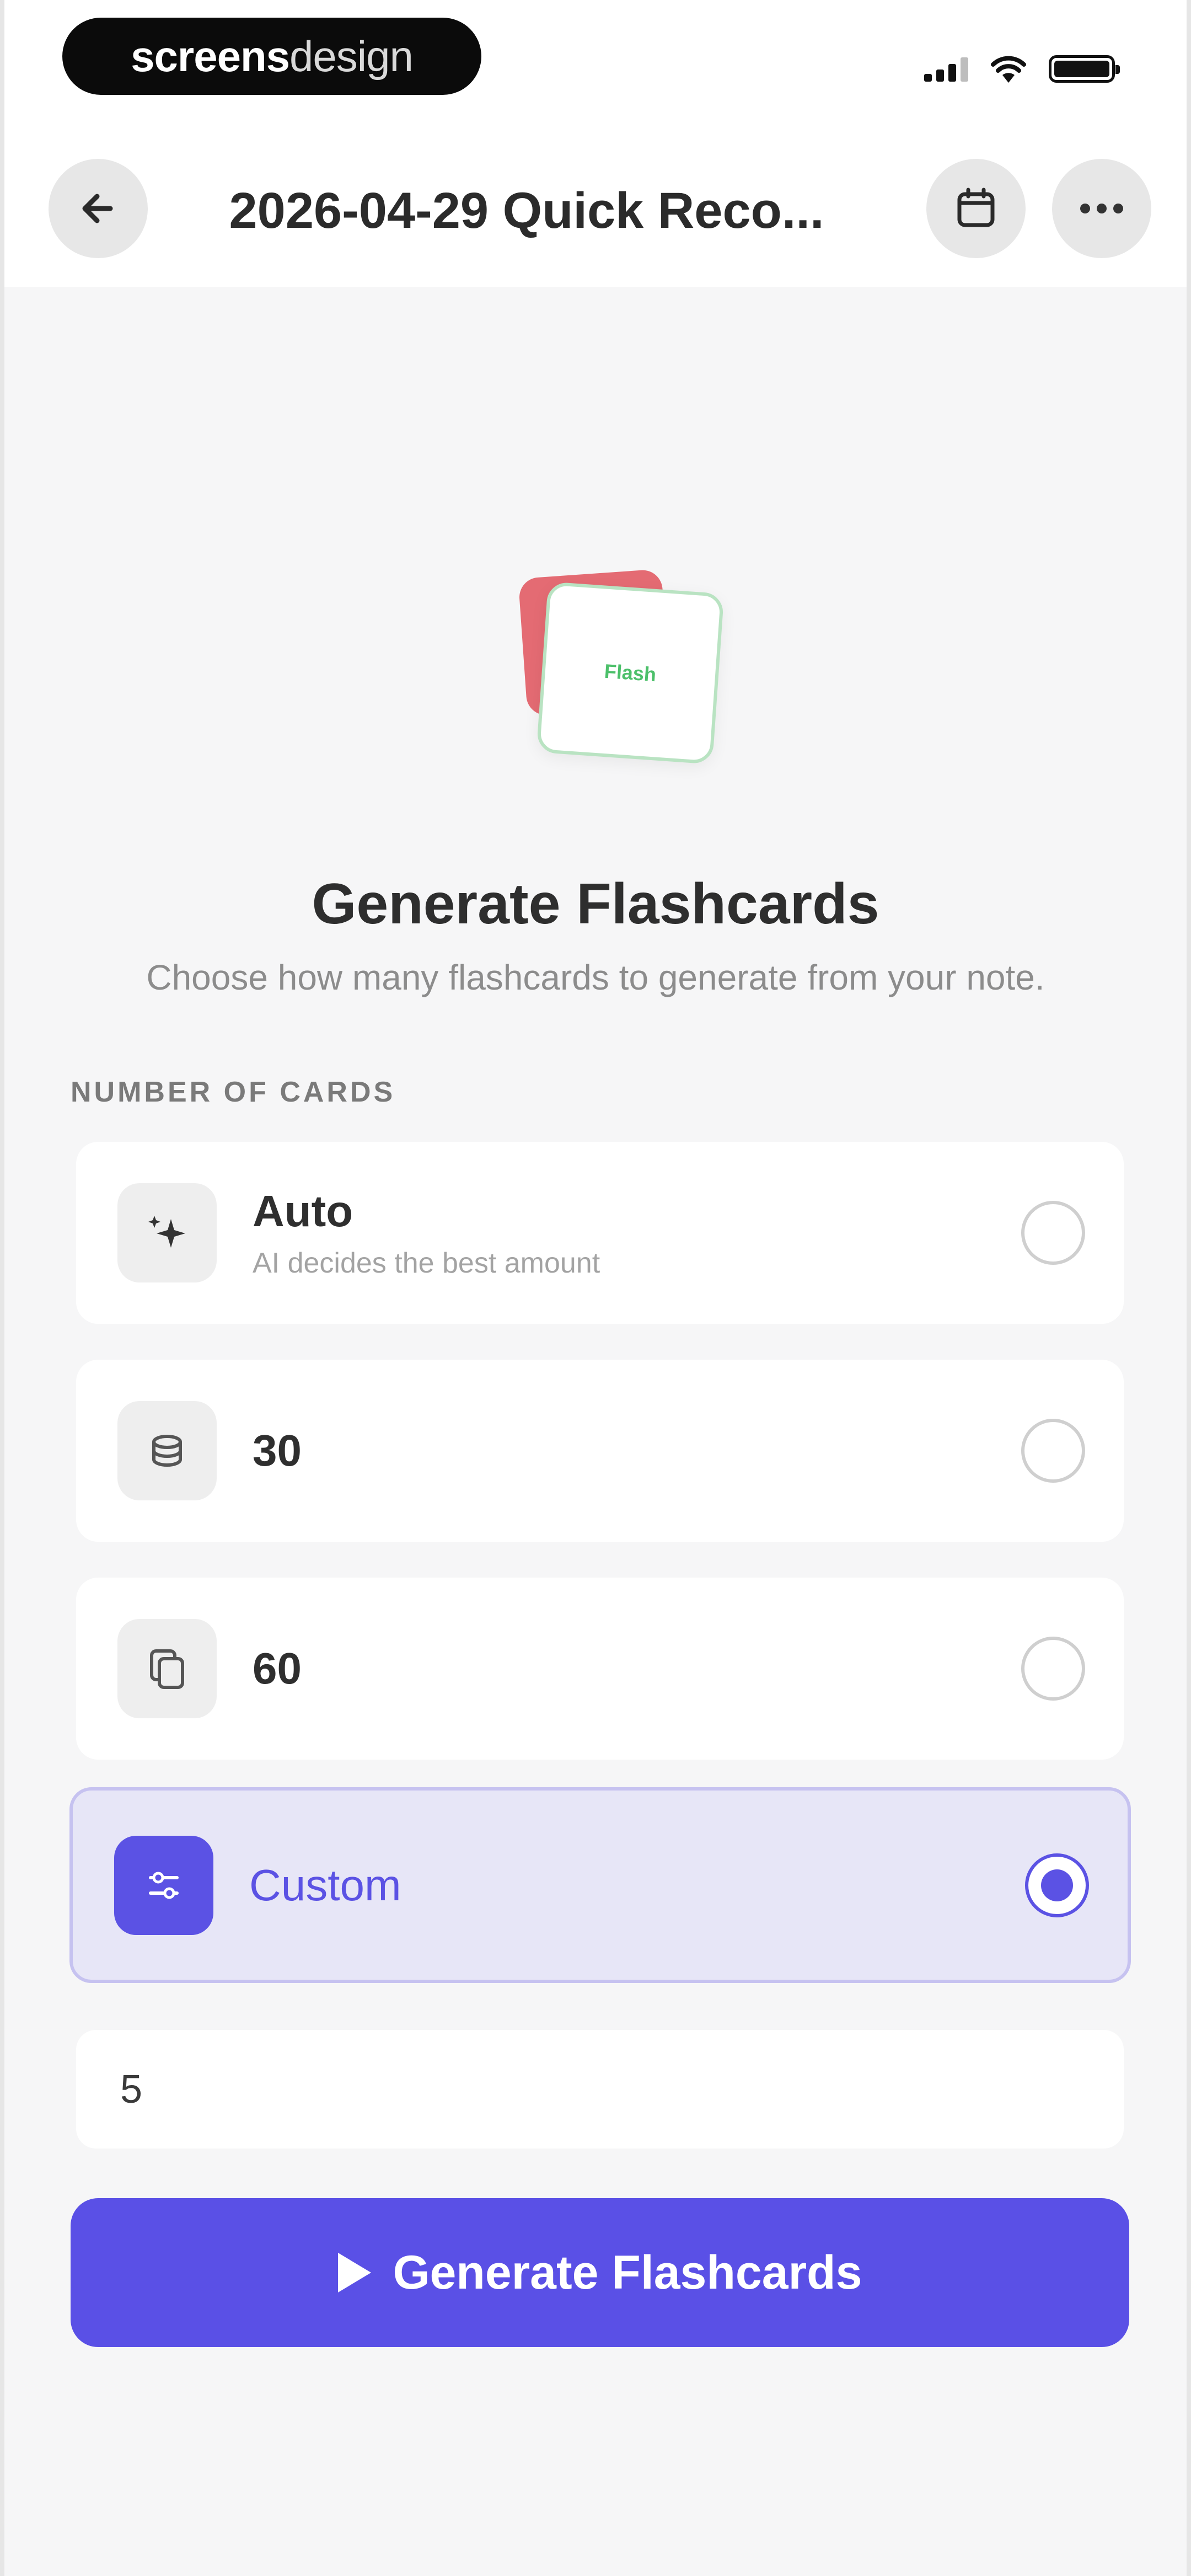  I want to click on option-label: 30, so click(277, 1450).